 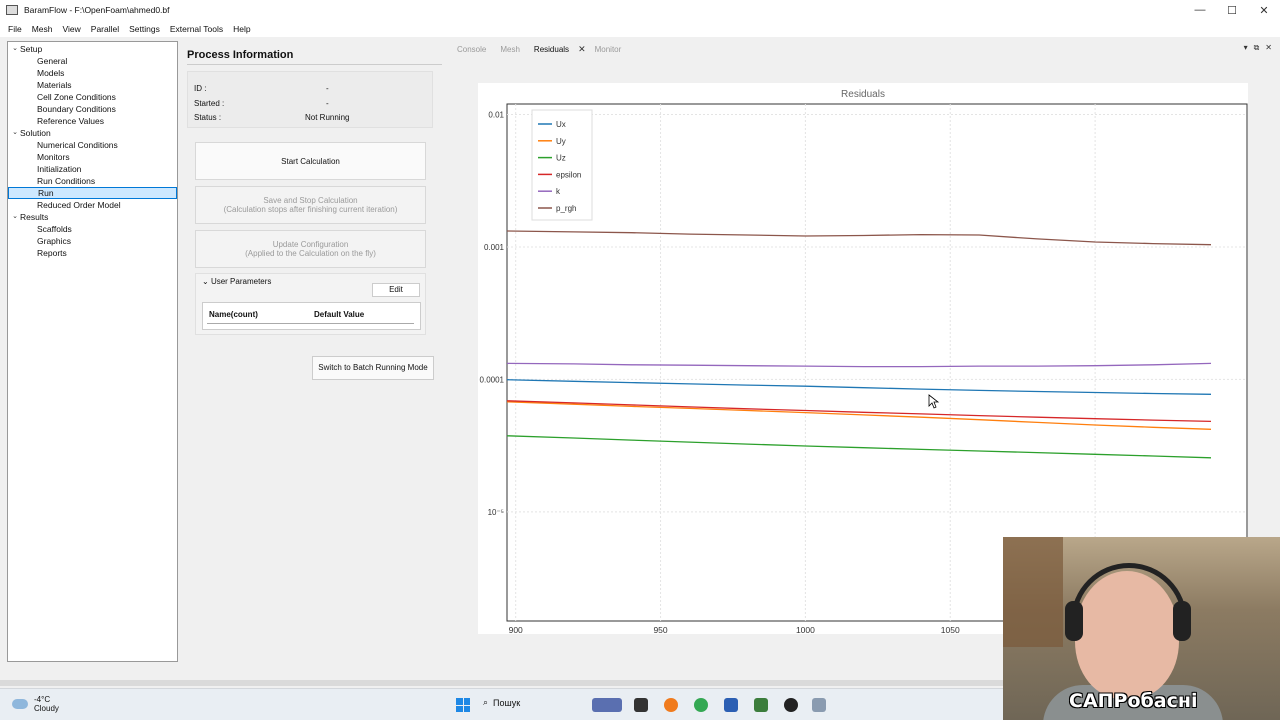 What do you see at coordinates (819, 705) in the screenshot?
I see `baramflow-taskbar-icon` at bounding box center [819, 705].